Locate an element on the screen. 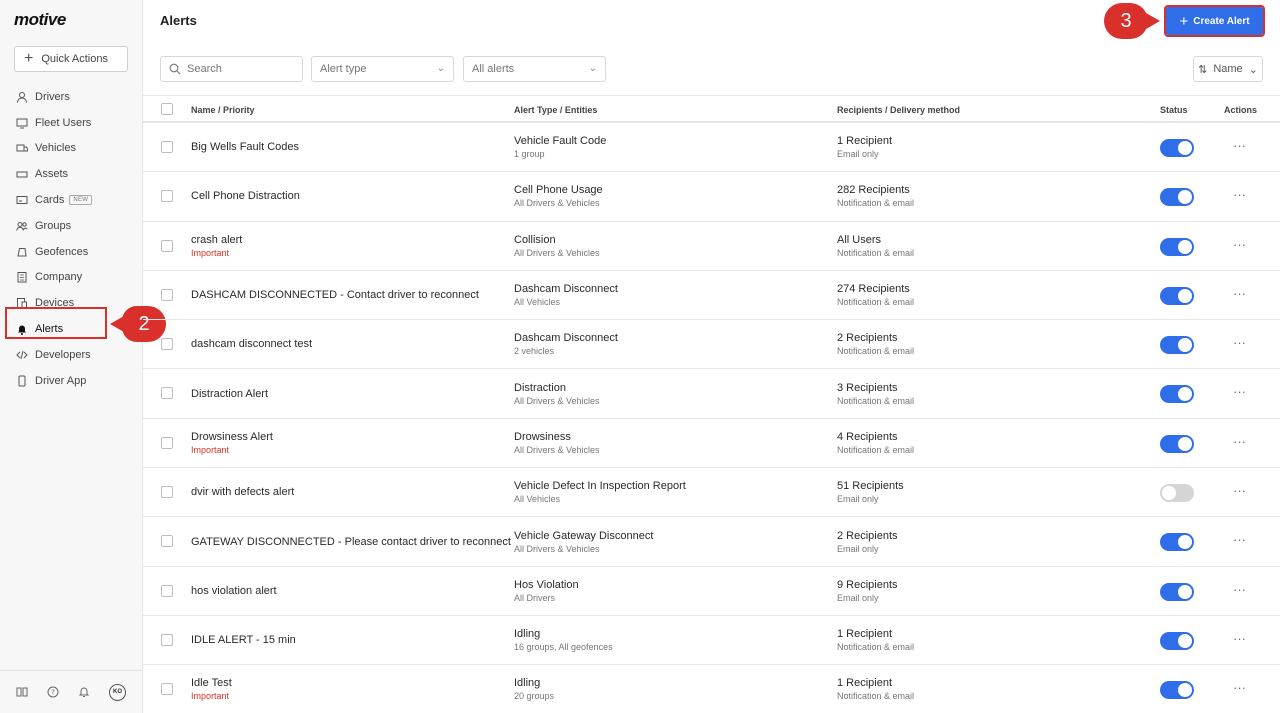 This screenshot has height=713, width=1280. name-cell: dvir with defects alert is located at coordinates (242, 492).